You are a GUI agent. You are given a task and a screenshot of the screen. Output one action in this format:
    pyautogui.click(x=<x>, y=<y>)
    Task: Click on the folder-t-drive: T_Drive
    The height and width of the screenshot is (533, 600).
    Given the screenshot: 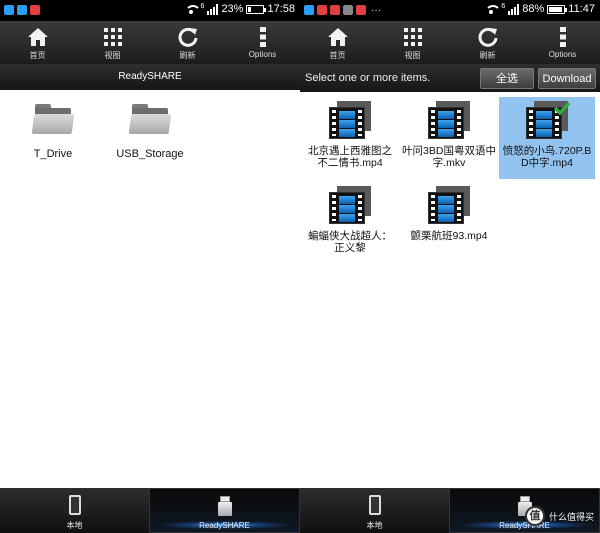 What is the action you would take?
    pyautogui.click(x=53, y=131)
    